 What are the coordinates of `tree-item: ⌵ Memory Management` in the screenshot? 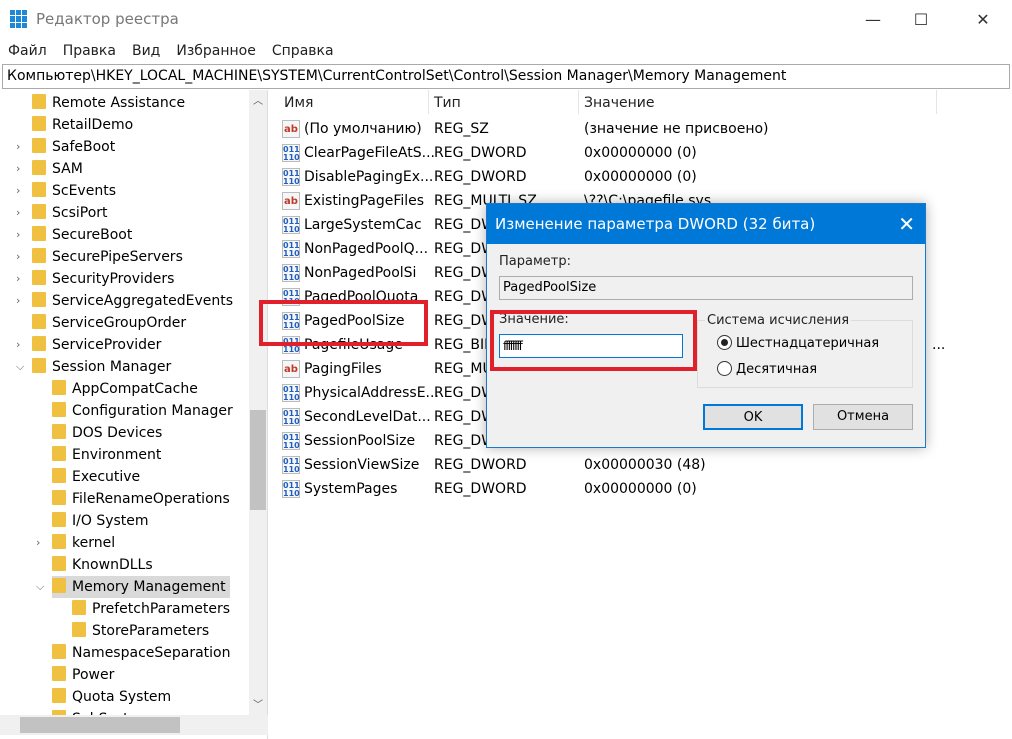 It's located at (133, 587).